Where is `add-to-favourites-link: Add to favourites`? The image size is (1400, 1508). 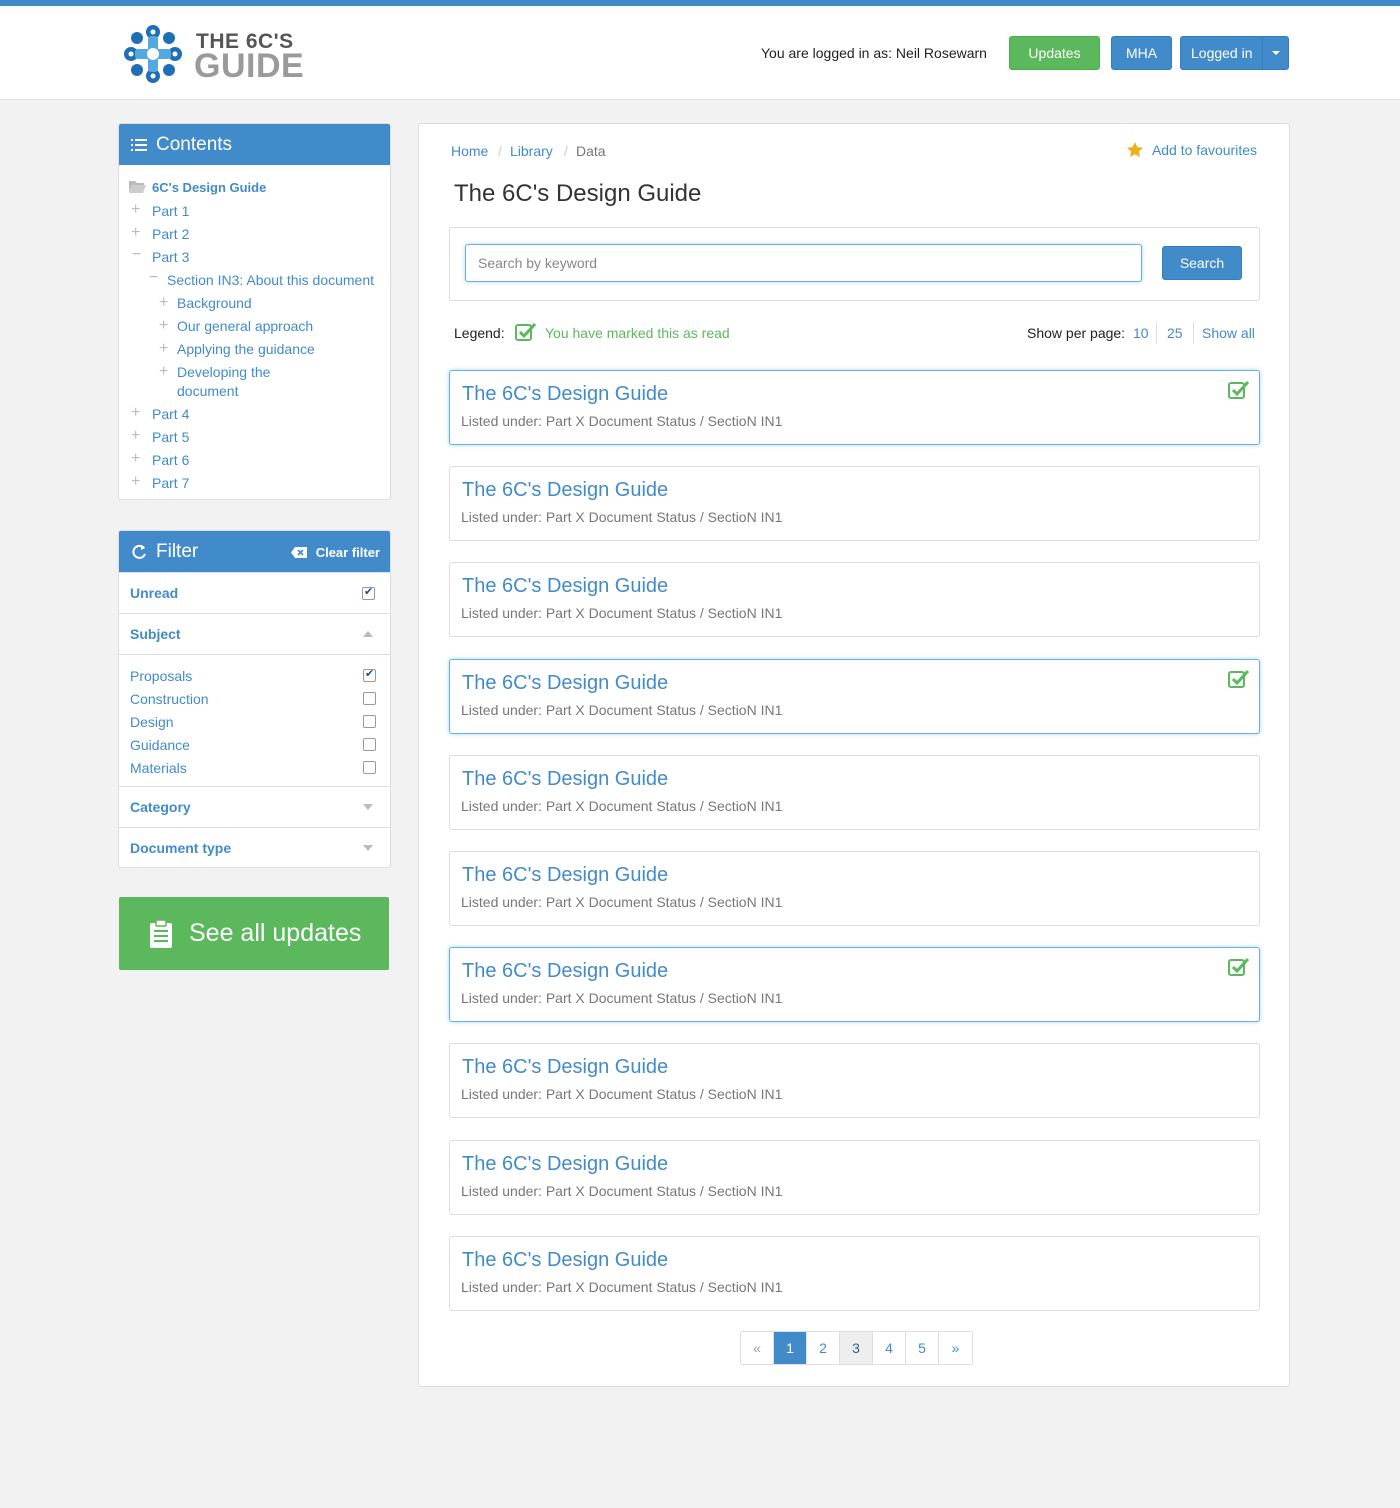 add-to-favourites-link: Add to favourites is located at coordinates (1191, 150).